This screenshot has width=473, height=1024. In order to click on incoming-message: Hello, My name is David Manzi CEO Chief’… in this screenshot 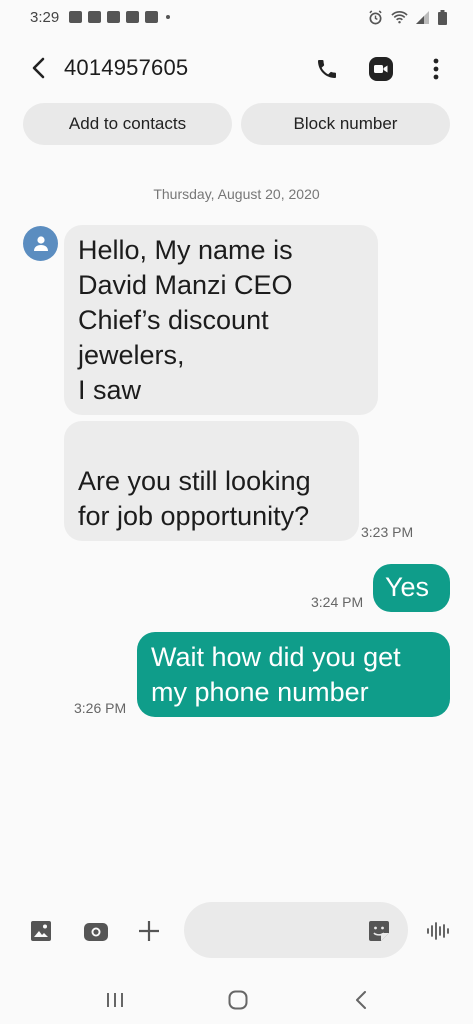, I will do `click(221, 320)`.